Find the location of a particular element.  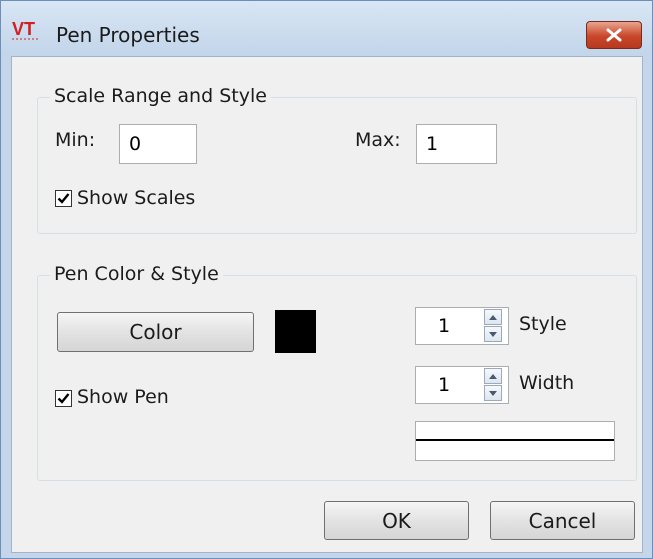

show-pen-checkbox is located at coordinates (63, 398).